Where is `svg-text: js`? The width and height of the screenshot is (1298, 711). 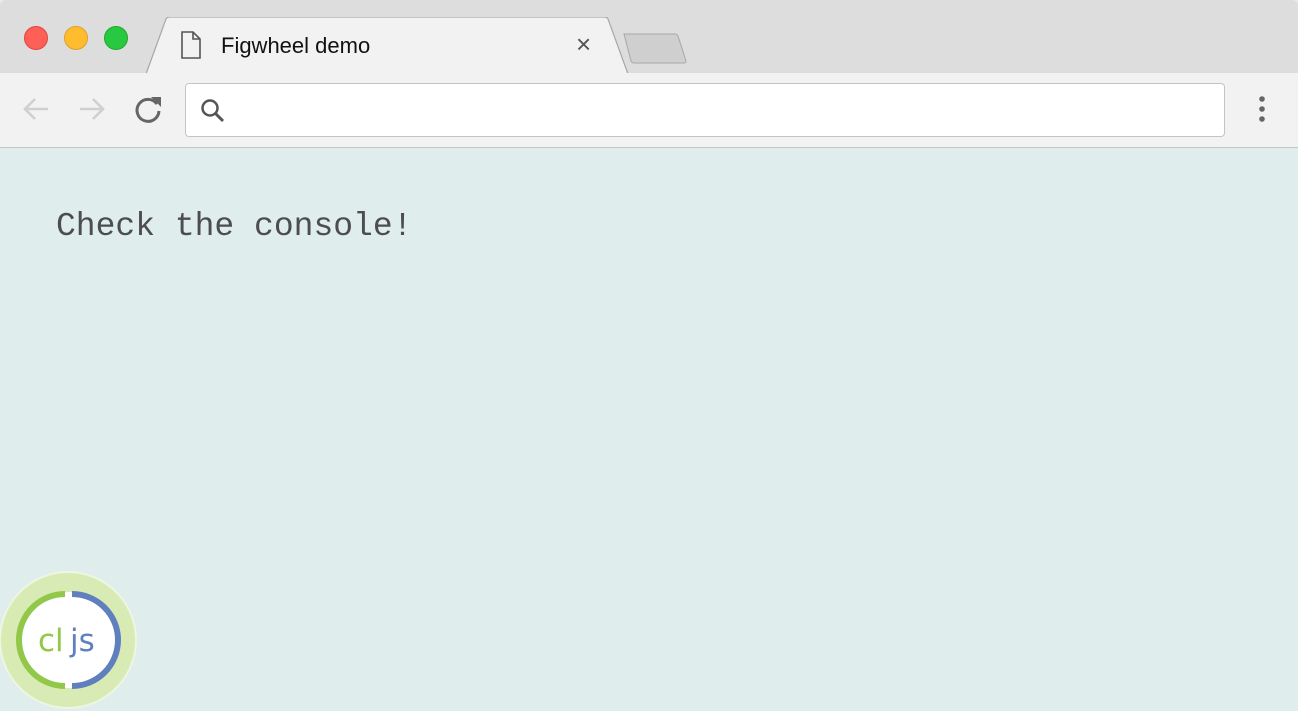
svg-text: js is located at coordinates (82, 641).